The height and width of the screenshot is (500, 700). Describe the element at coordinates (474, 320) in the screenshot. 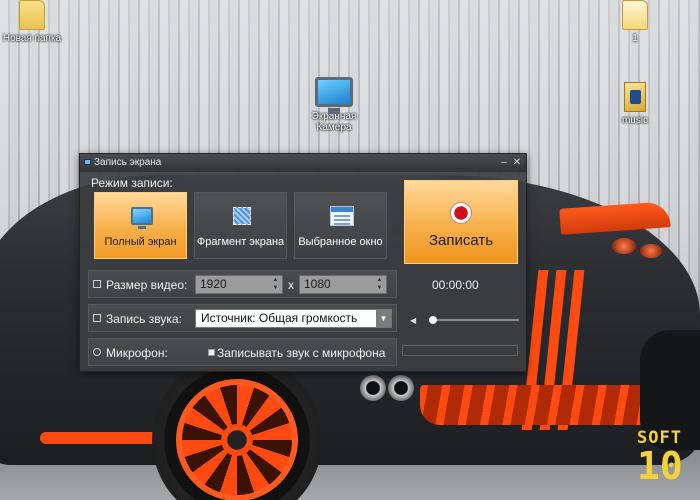

I see `volume-slider-track` at that location.